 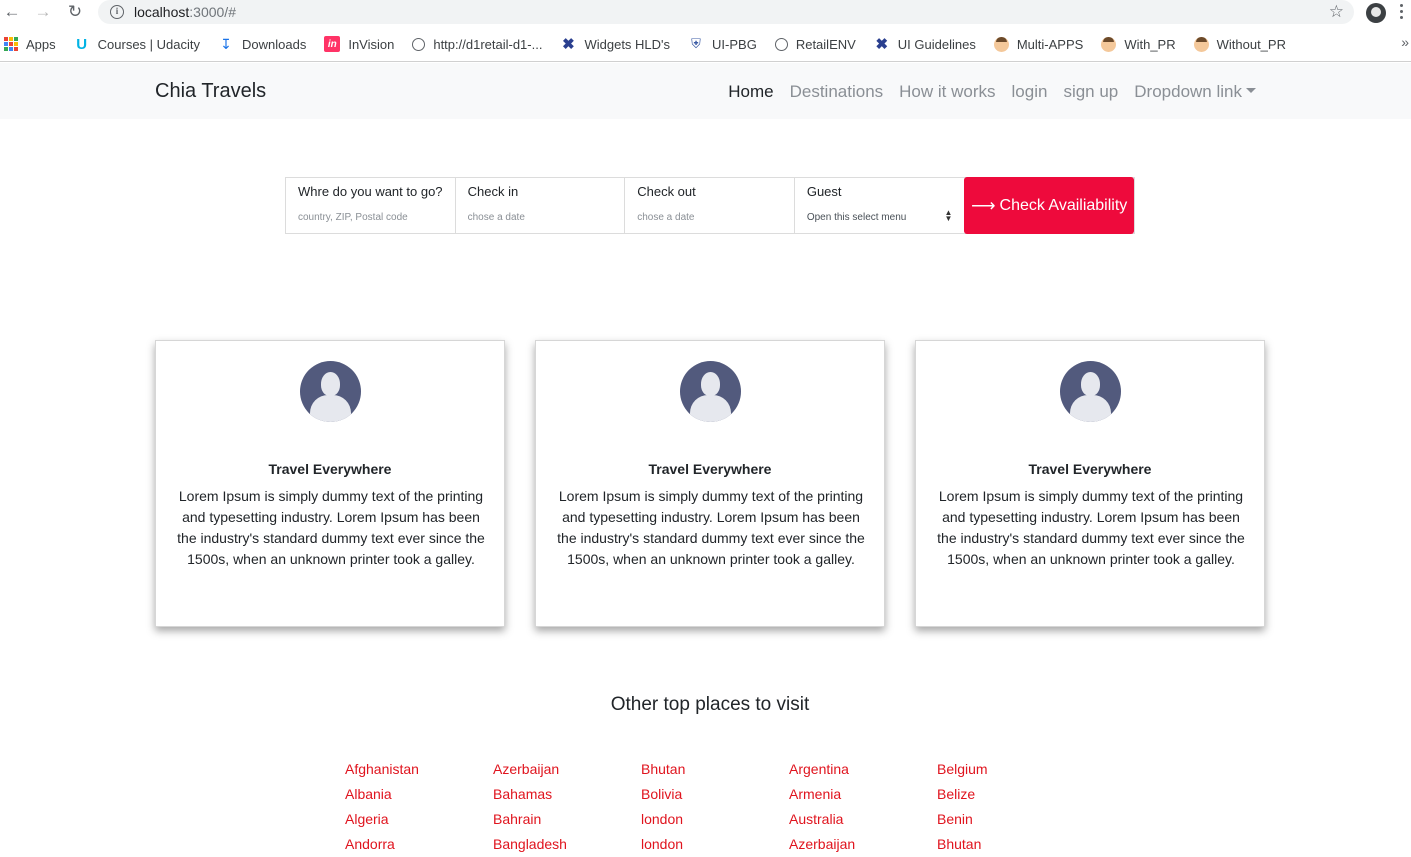 I want to click on places-column: Belgium Belize Benin Bhutan, so click(x=1011, y=807).